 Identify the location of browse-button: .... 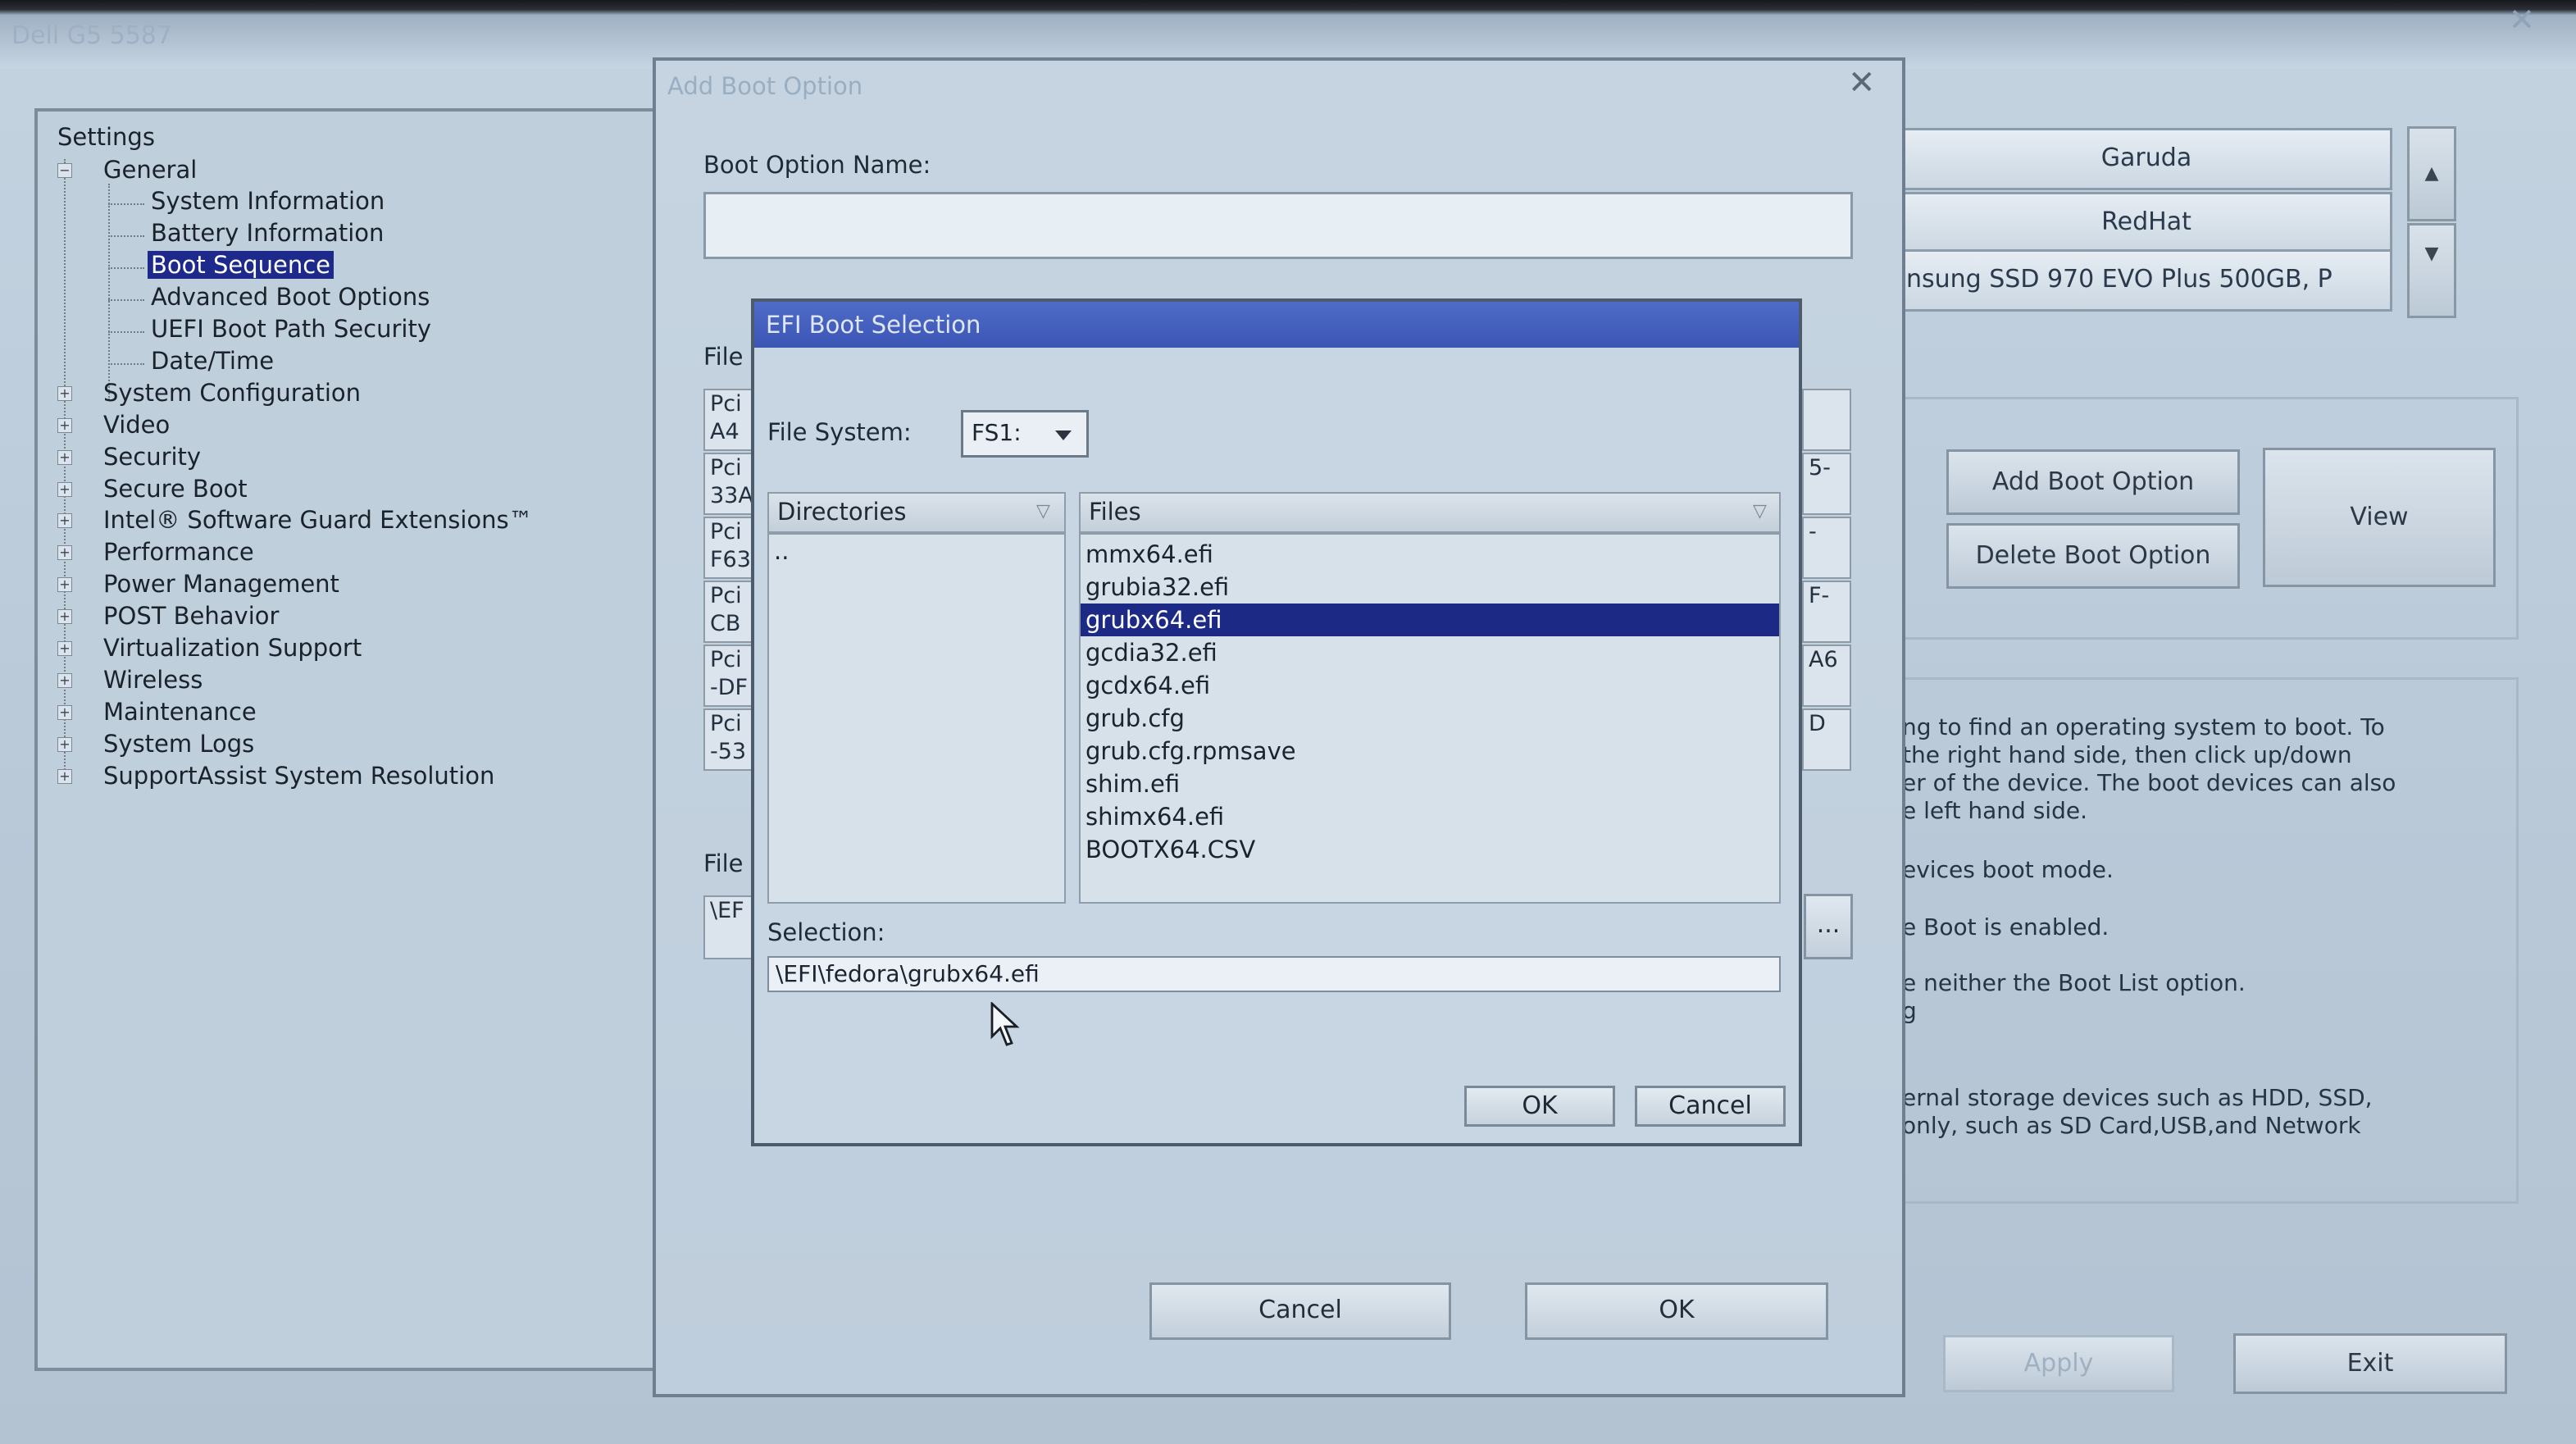
(1828, 926).